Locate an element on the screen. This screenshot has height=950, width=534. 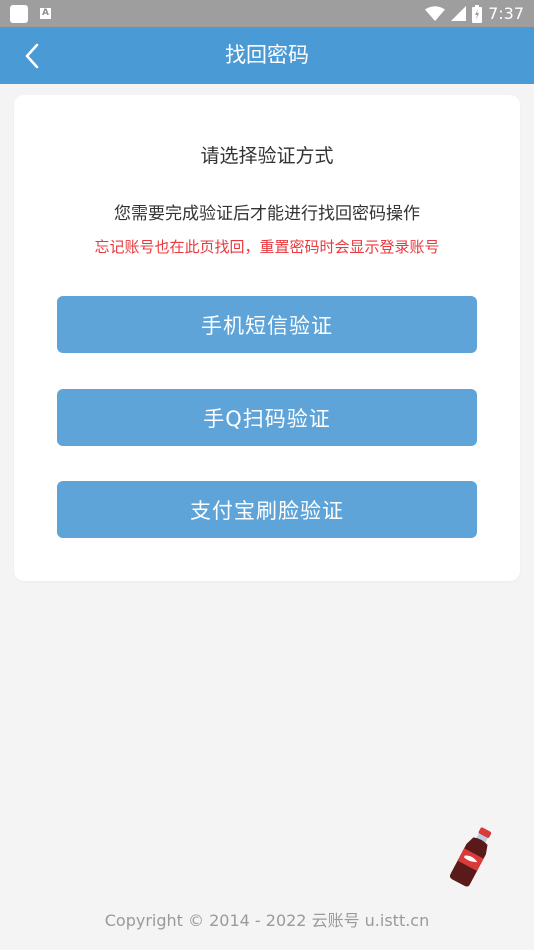
chevron-left-icon is located at coordinates (32, 56).